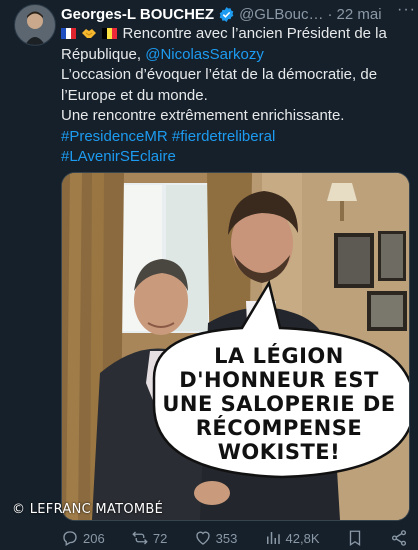 The image size is (418, 550). I want to click on tweet-header: Georges-L BOUCHEZ @GLBouc… · 22 mai, so click(235, 14).